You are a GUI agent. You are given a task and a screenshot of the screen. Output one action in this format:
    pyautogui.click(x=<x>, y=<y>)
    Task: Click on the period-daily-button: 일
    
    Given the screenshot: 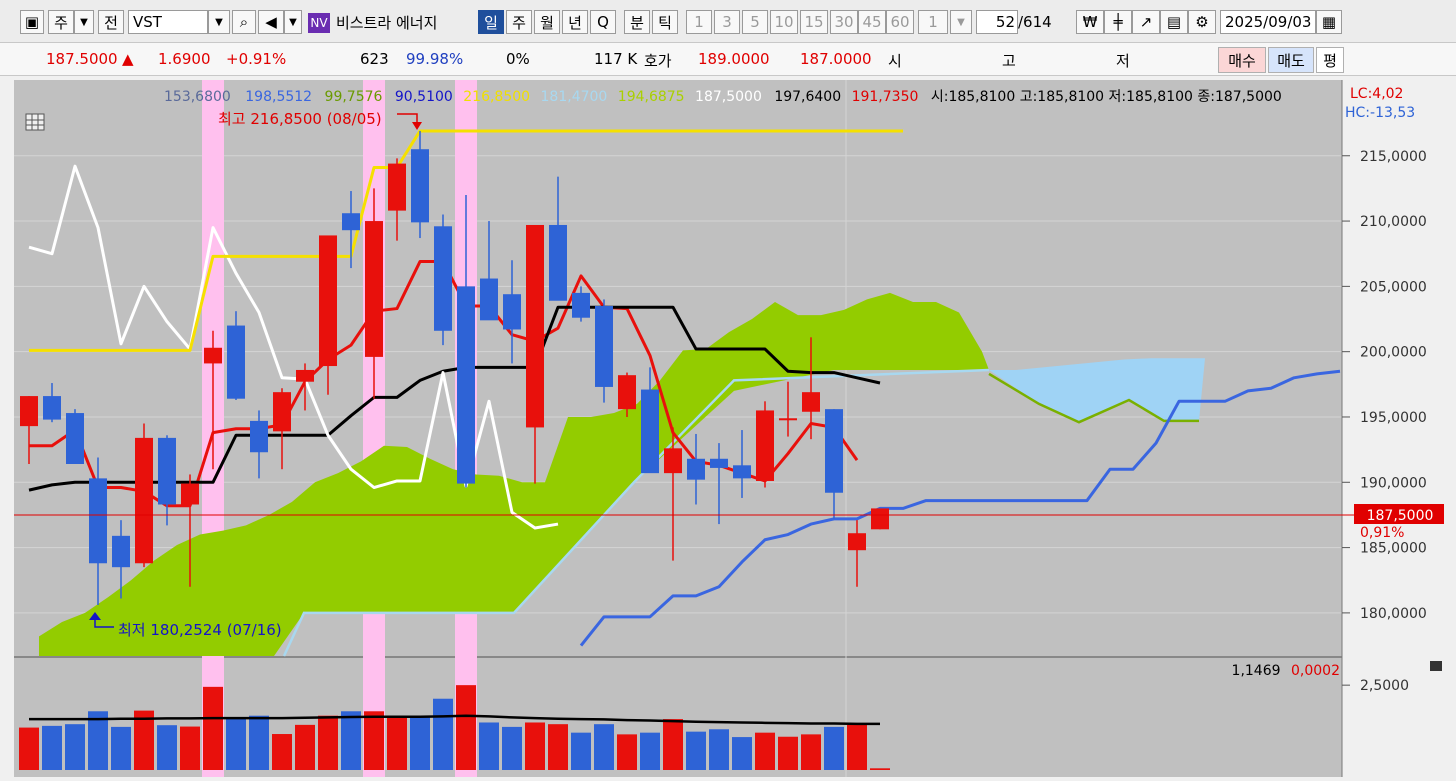 What is the action you would take?
    pyautogui.click(x=491, y=22)
    